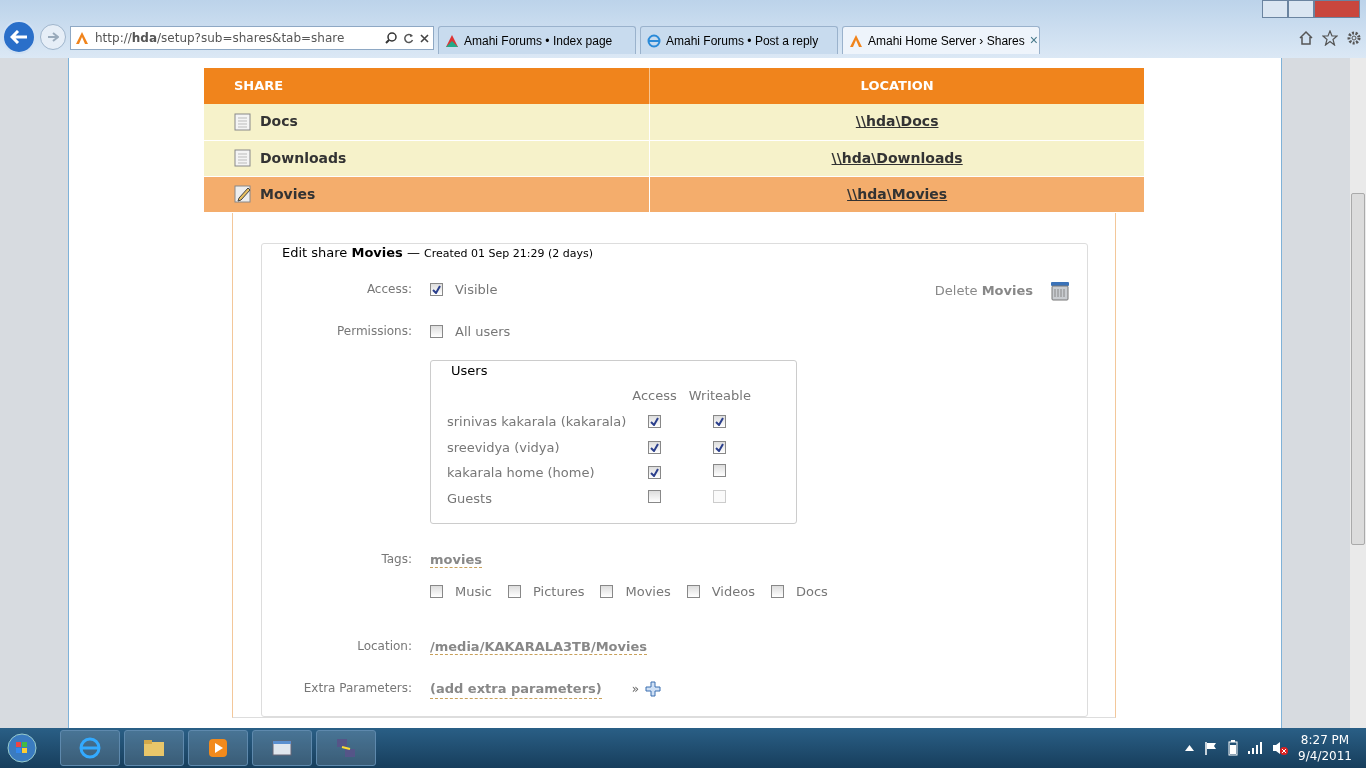  I want to click on close-icon, so click(424, 38).